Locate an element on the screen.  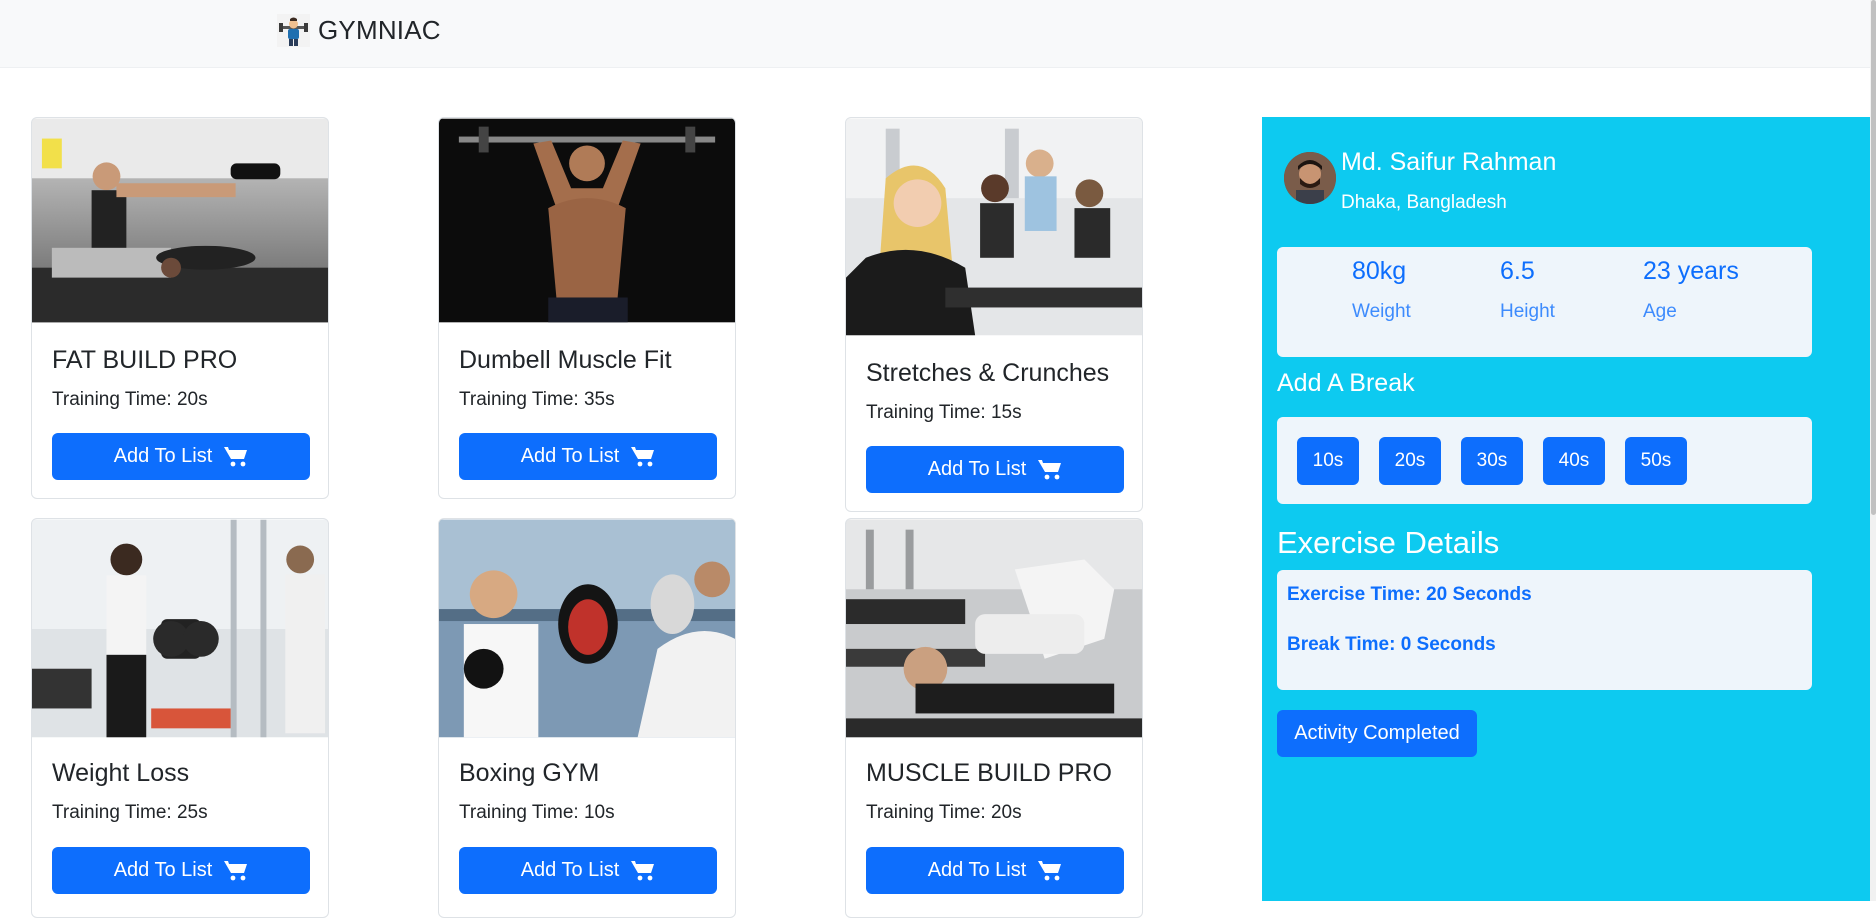
exercise-title: Stretches & Crunches is located at coordinates (988, 373).